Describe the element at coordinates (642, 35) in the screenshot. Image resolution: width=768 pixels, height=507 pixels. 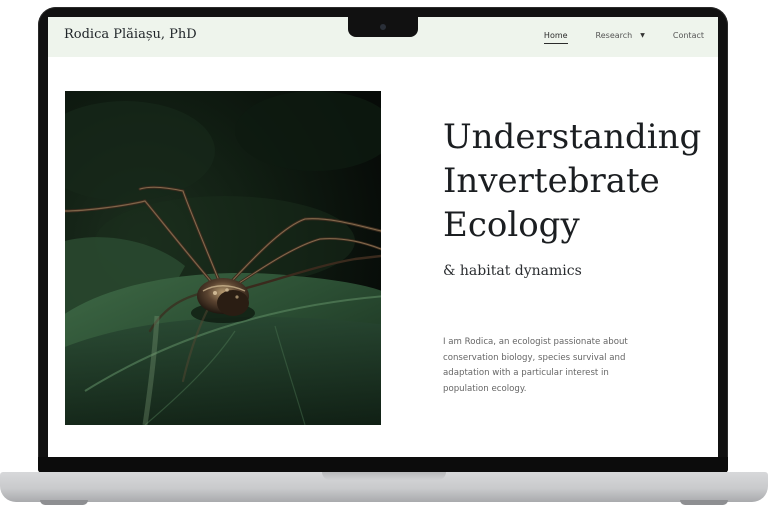
I see `caret-down-icon: ▼` at that location.